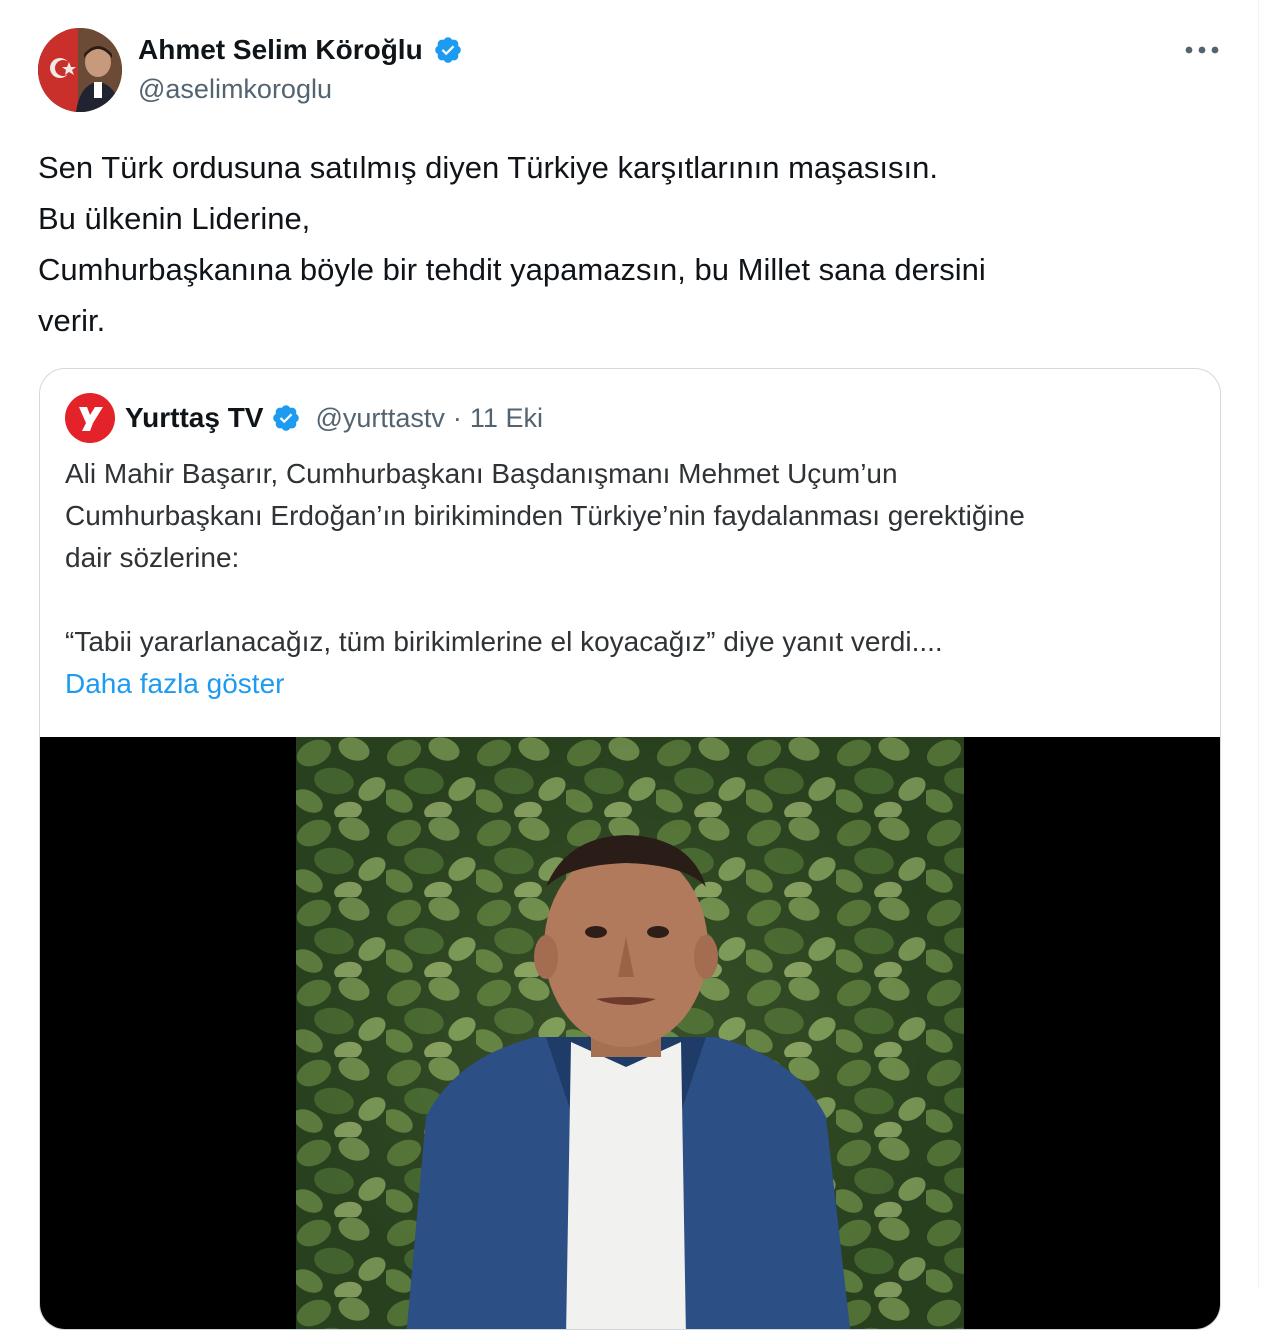 This screenshot has width=1280, height=1330. Describe the element at coordinates (174, 684) in the screenshot. I see `show-more-link: Daha fazla göster` at that location.